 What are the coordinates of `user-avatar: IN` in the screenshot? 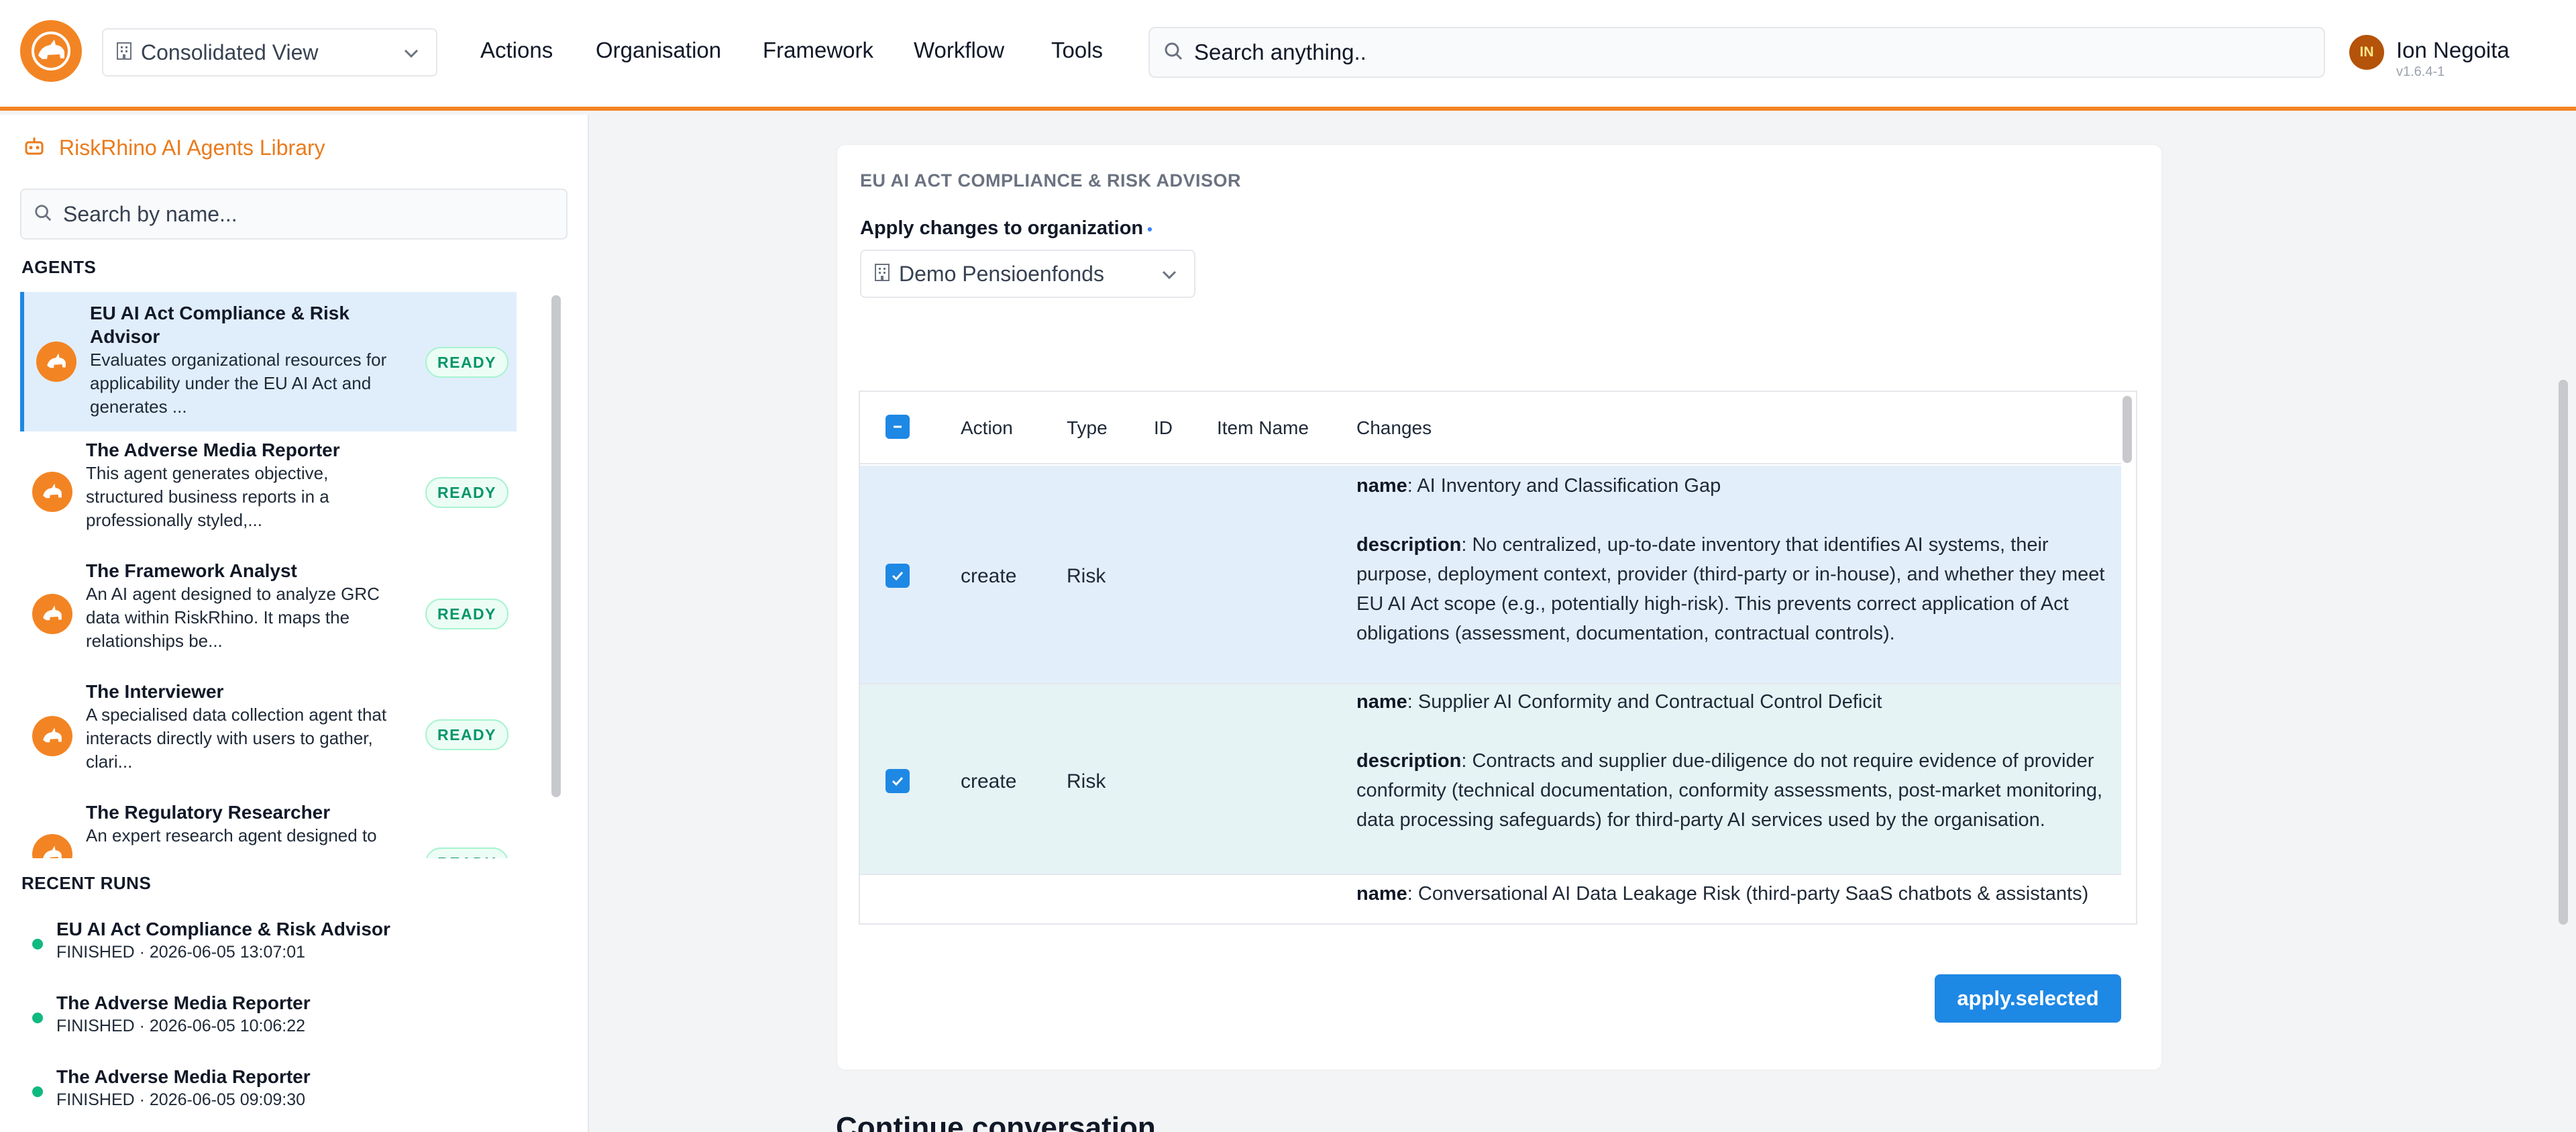 It's located at (2366, 52).